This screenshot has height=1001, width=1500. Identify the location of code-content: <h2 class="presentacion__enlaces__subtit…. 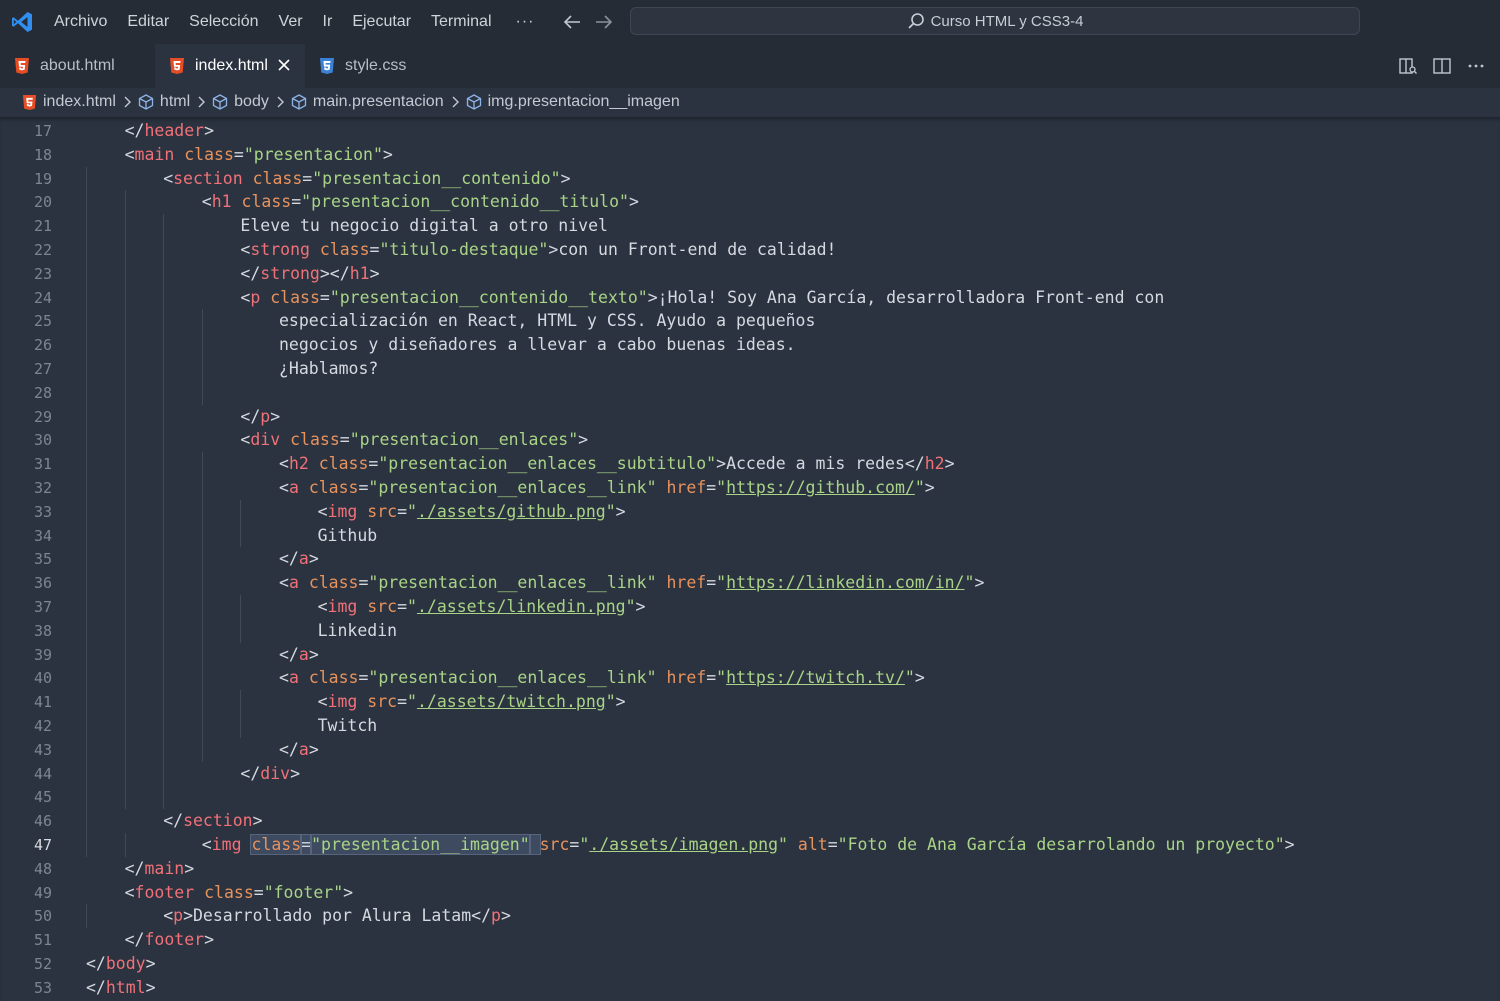
(617, 464).